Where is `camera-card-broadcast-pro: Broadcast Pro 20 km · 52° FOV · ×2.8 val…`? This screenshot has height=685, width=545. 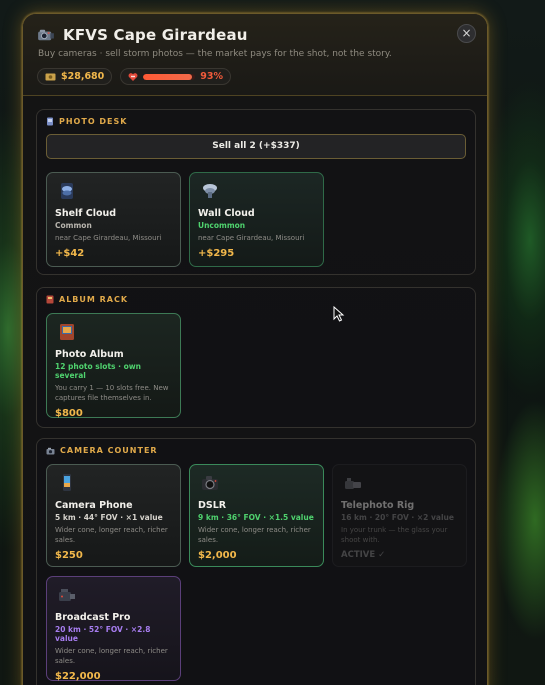 camera-card-broadcast-pro: Broadcast Pro 20 km · 52° FOV · ×2.8 val… is located at coordinates (113, 629).